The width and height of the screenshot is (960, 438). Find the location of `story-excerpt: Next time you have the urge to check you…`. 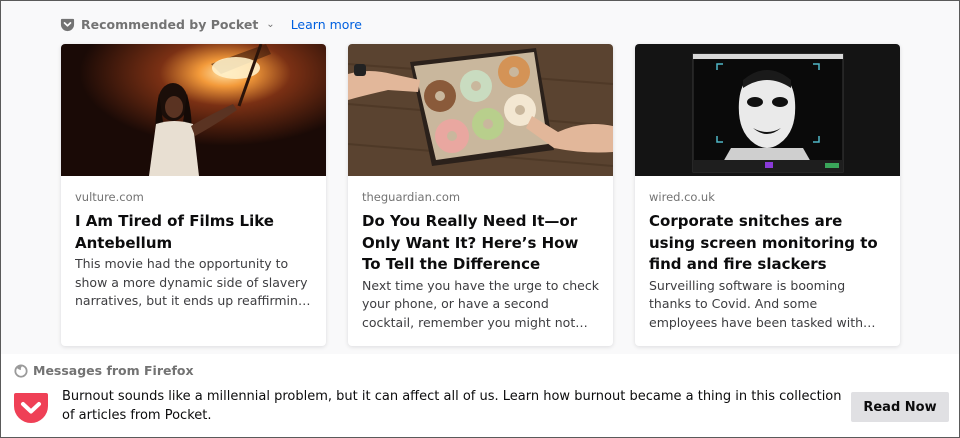

story-excerpt: Next time you have the urge to check you… is located at coordinates (480, 303).